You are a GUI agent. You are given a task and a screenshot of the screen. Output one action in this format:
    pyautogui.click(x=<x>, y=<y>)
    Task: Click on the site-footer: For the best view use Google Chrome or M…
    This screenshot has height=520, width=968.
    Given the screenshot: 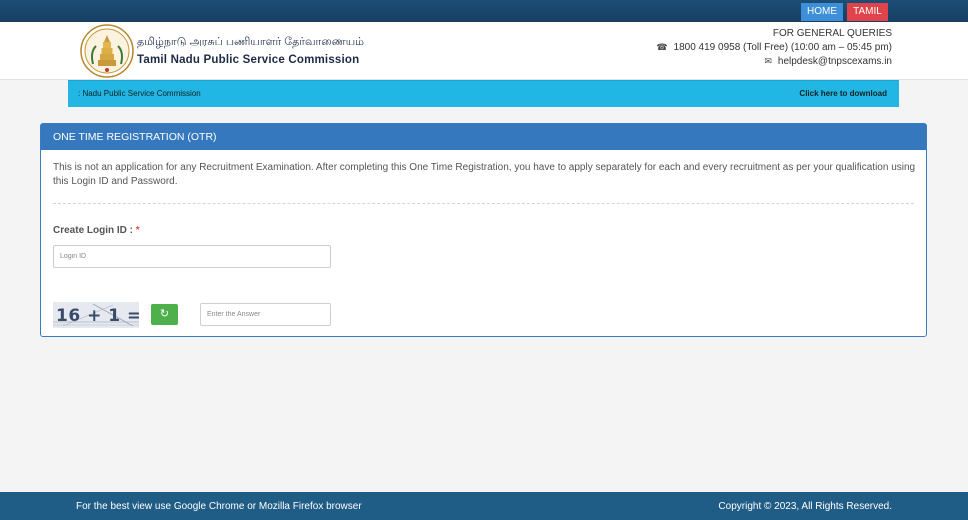 What is the action you would take?
    pyautogui.click(x=484, y=506)
    